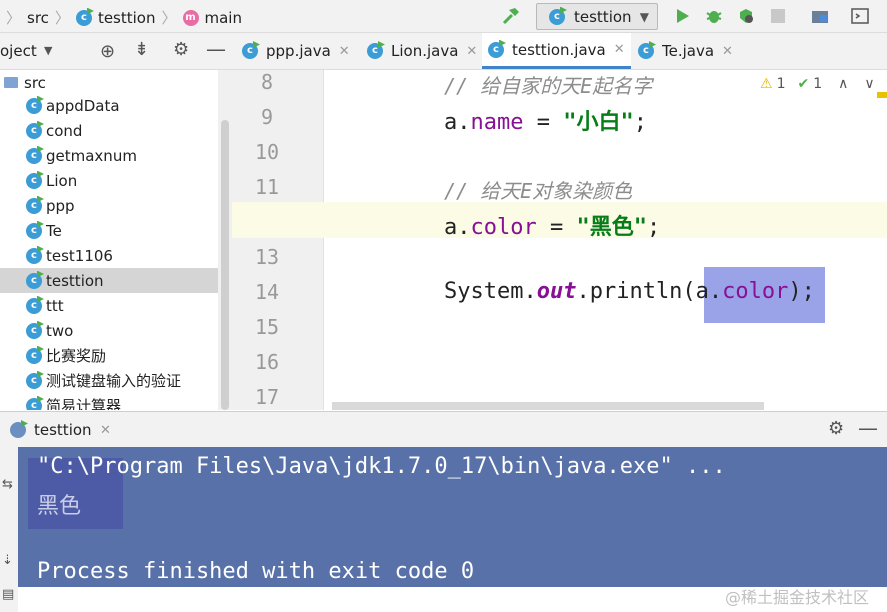 This screenshot has width=887, height=612. I want to click on run-config-label: testtion, so click(603, 16).